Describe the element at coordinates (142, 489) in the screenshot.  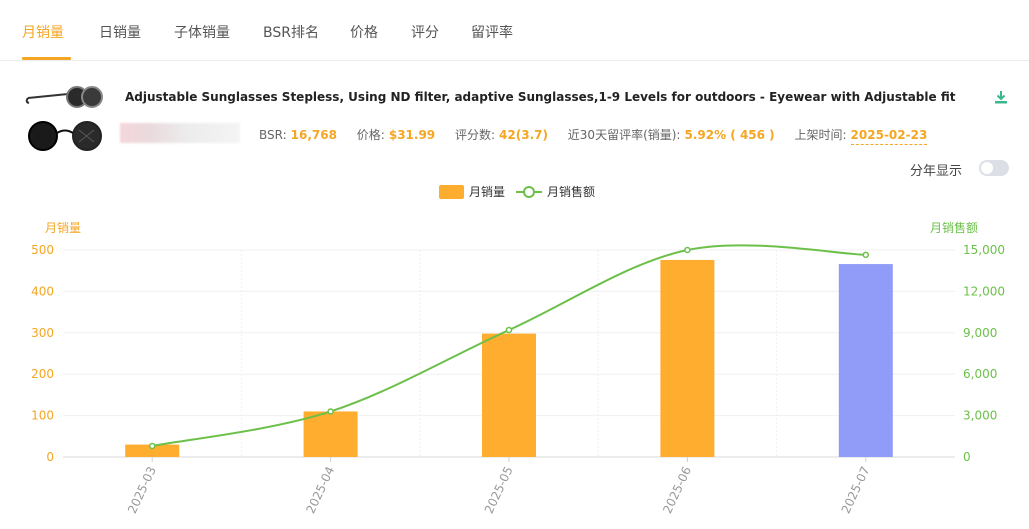
I see `x-tick-label: 2025-03` at that location.